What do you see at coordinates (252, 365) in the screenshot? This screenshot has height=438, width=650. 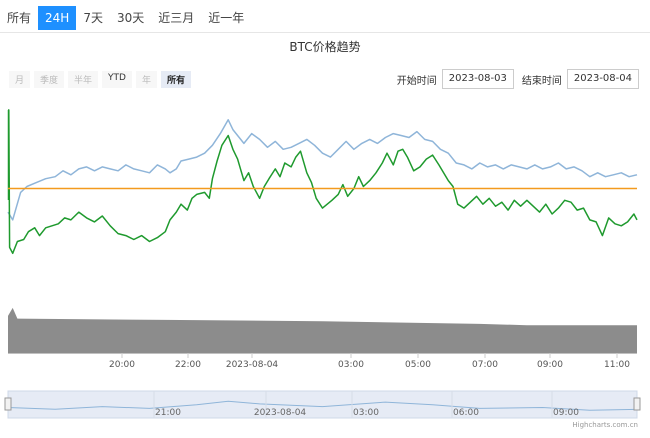 I see `x-tick-label-2: 2023-08-04` at bounding box center [252, 365].